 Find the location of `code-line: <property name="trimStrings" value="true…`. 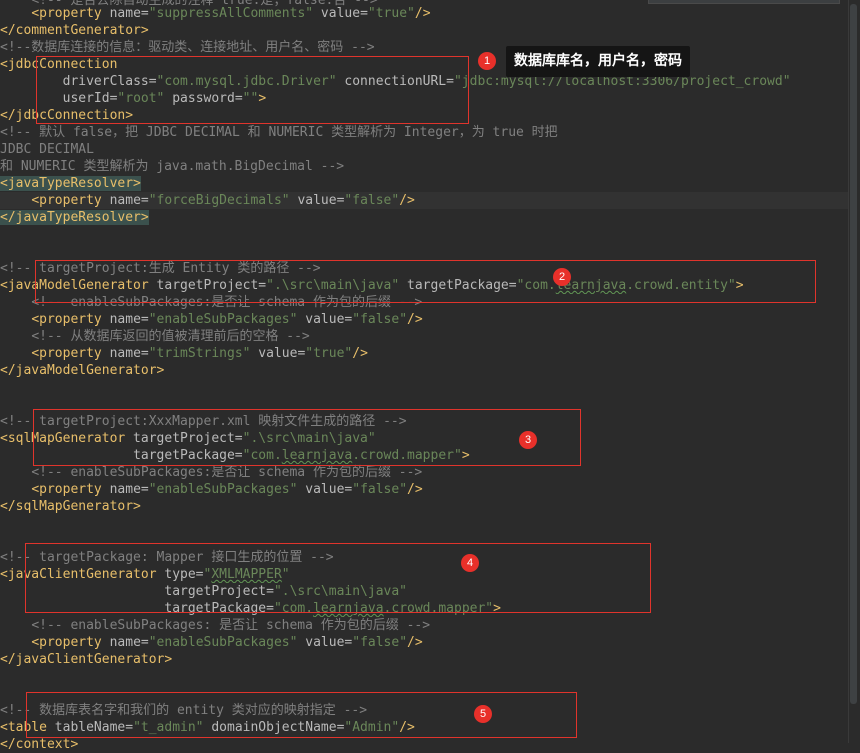

code-line: <property name="trimStrings" value="true… is located at coordinates (199, 353).